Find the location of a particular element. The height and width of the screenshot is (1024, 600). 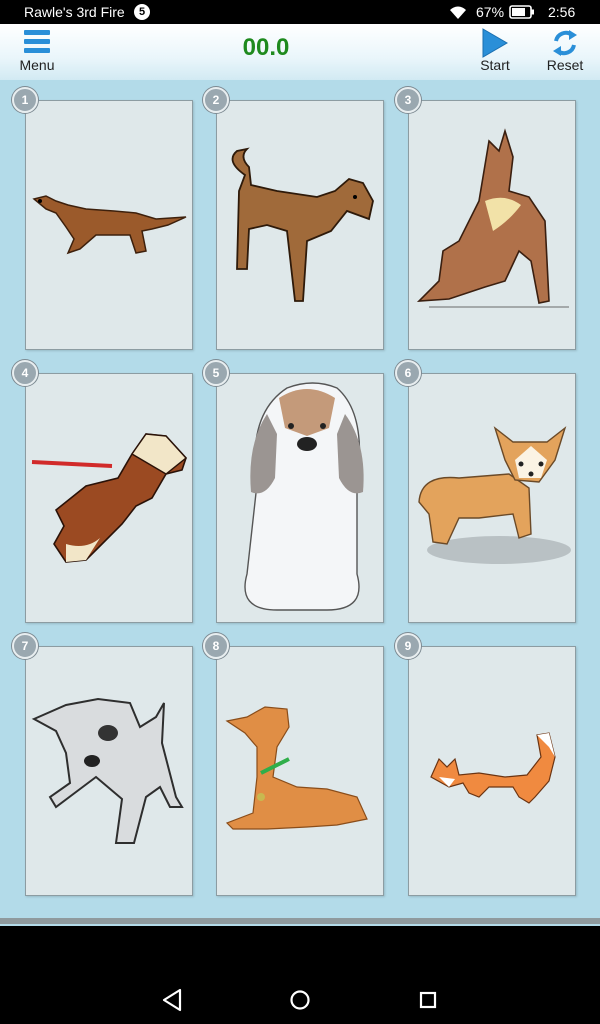

reset-label: Reset is located at coordinates (565, 65).